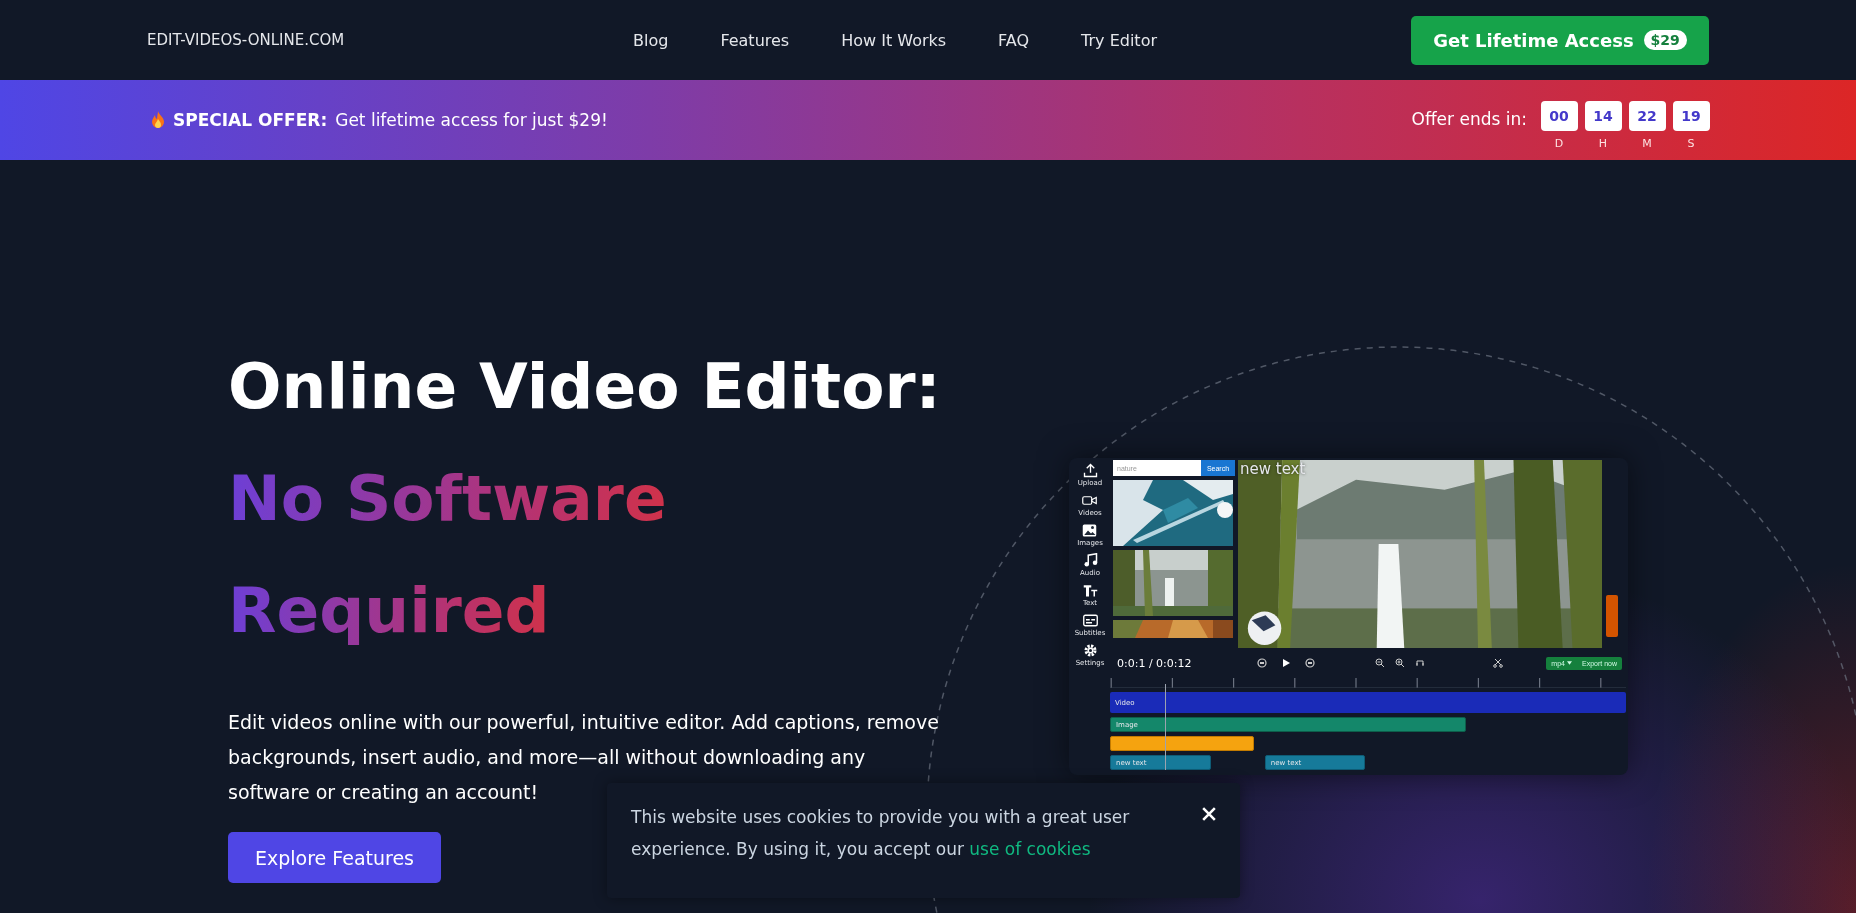 The height and width of the screenshot is (913, 1856). I want to click on offer-label: SPECIAL OFFER:, so click(250, 120).